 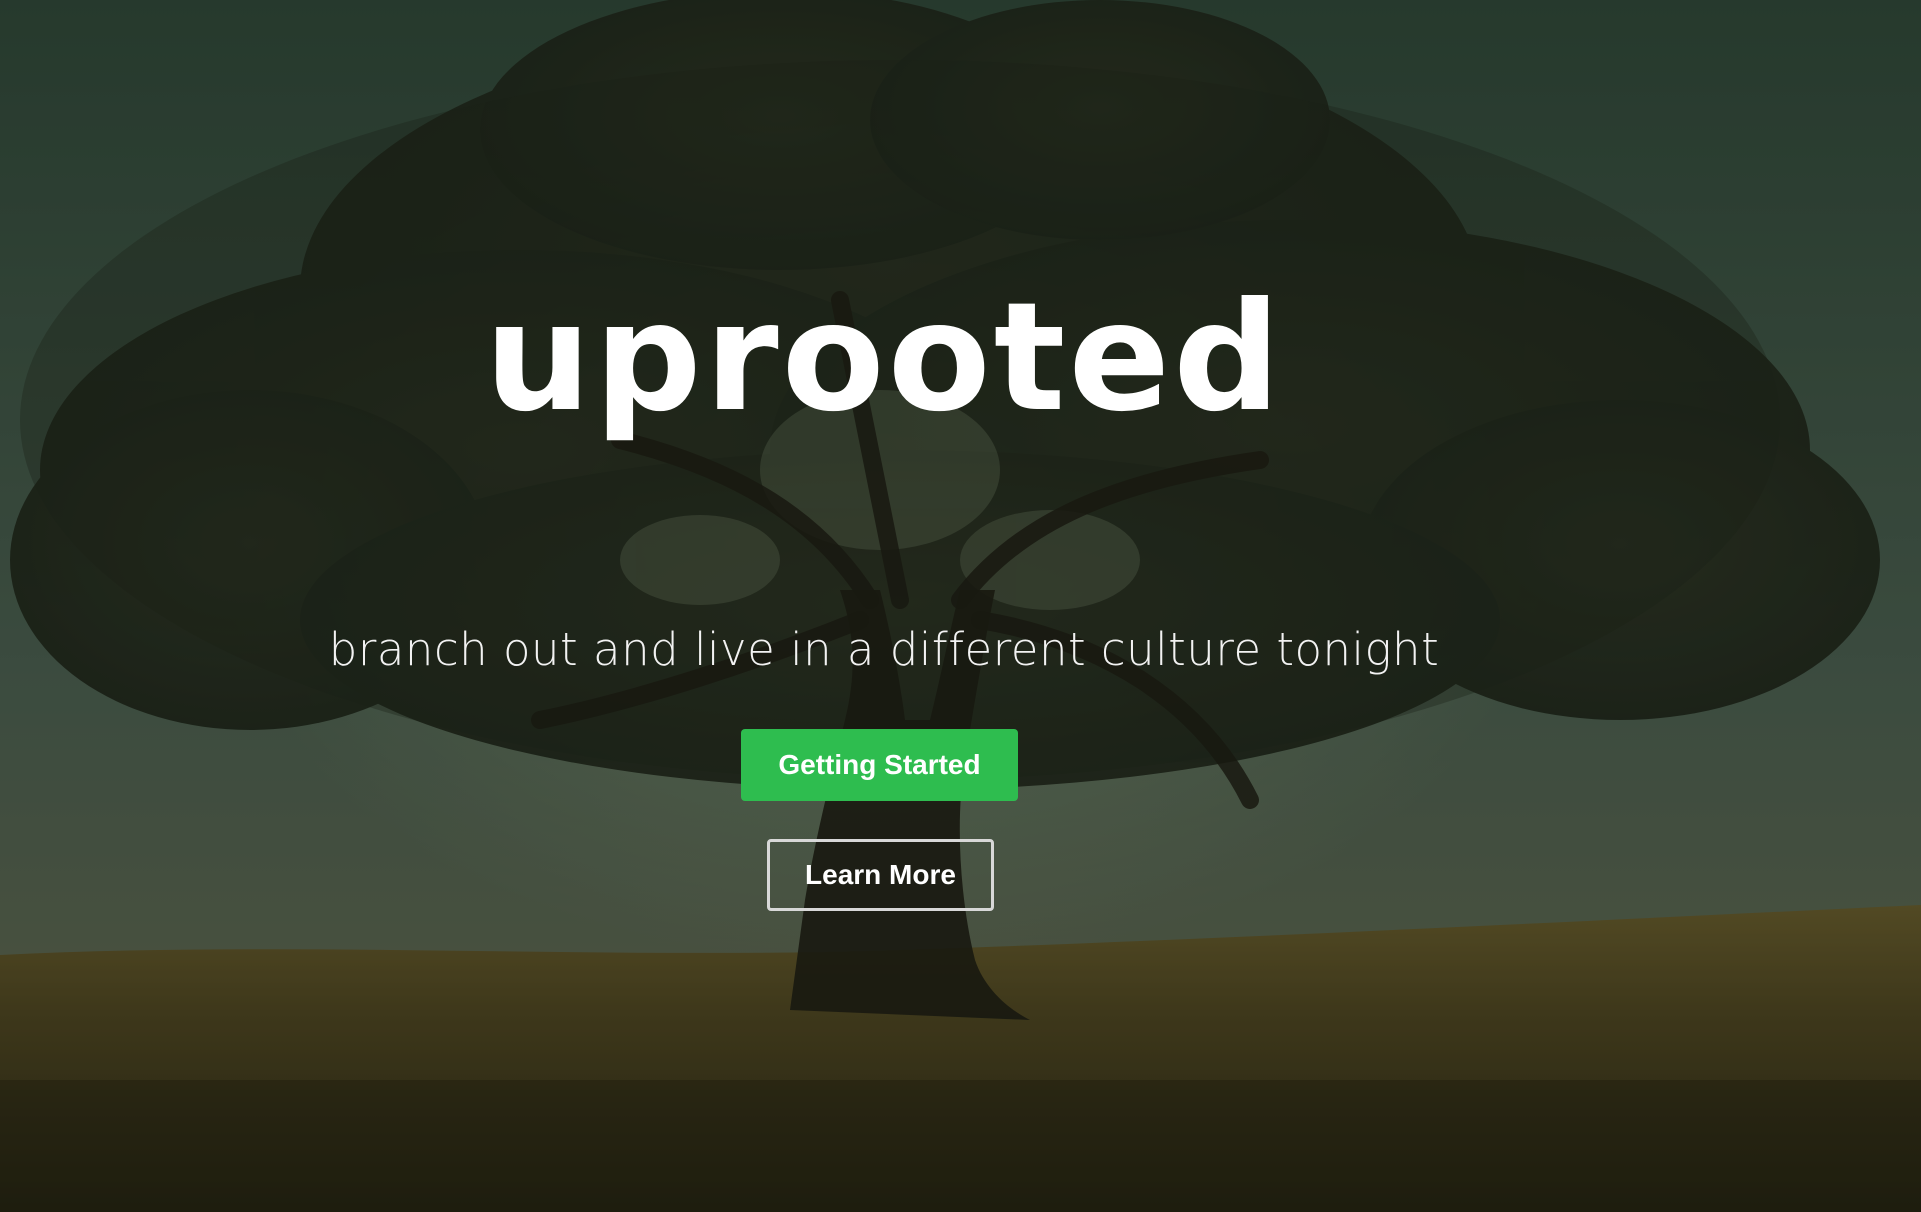 I want to click on getting-started-button: Getting Started, so click(x=879, y=765).